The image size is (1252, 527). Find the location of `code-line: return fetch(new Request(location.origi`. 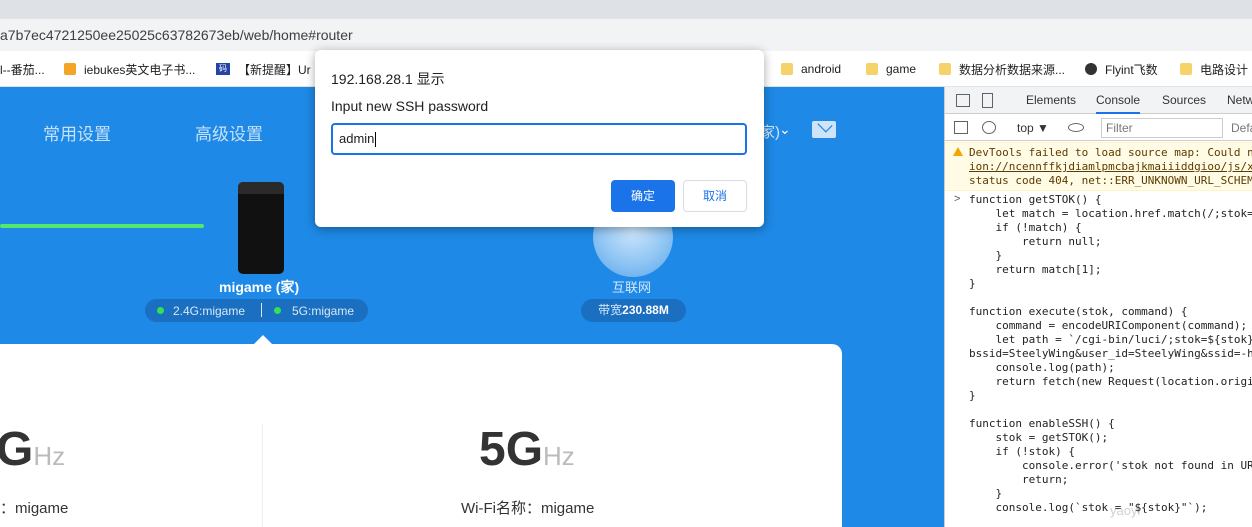

code-line: return fetch(new Request(location.origi is located at coordinates (1110, 381).